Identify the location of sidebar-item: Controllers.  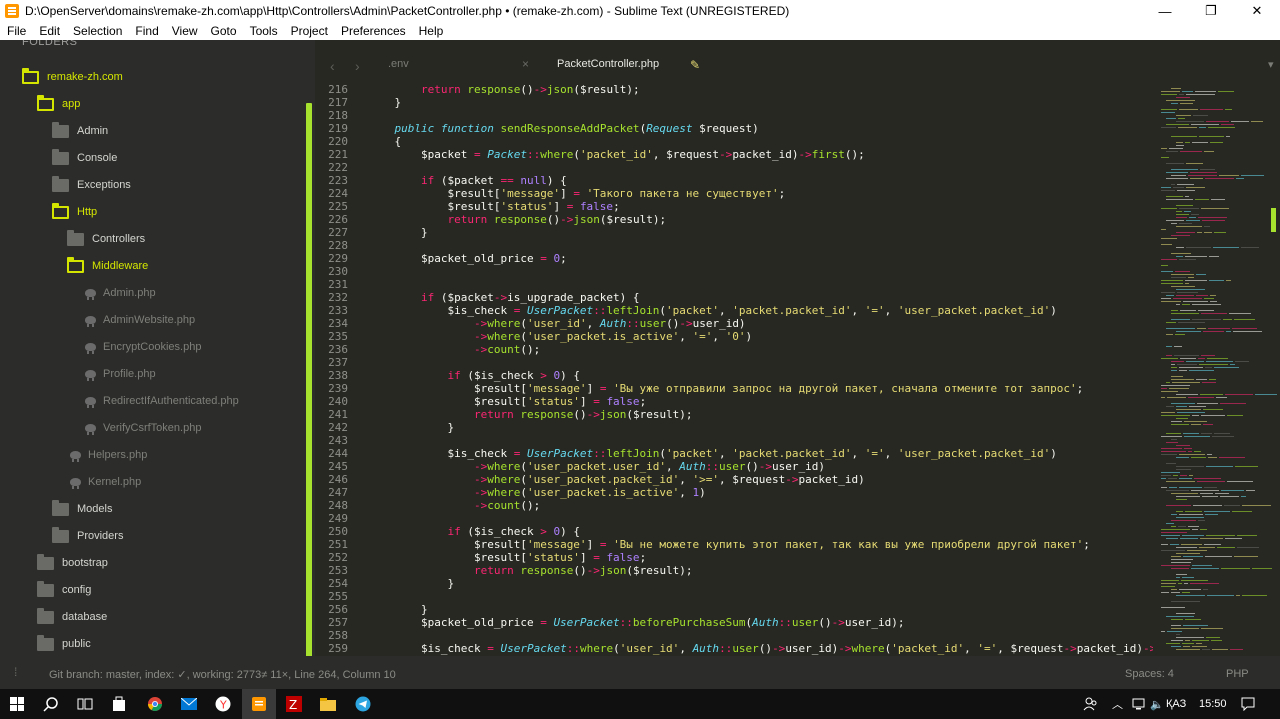
(106, 239).